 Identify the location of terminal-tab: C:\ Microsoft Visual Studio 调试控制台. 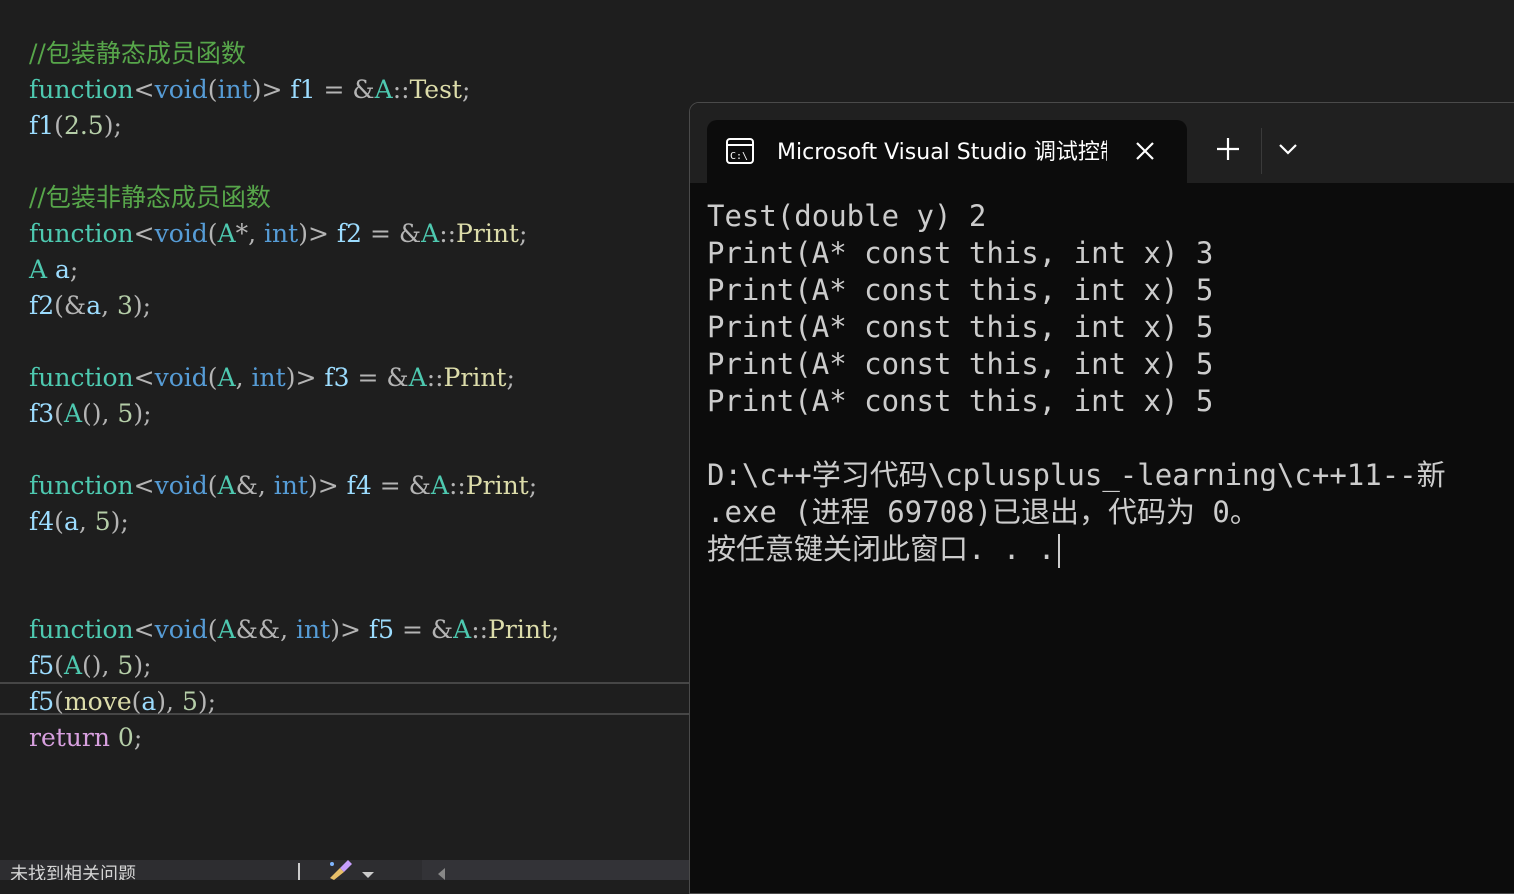
(947, 151).